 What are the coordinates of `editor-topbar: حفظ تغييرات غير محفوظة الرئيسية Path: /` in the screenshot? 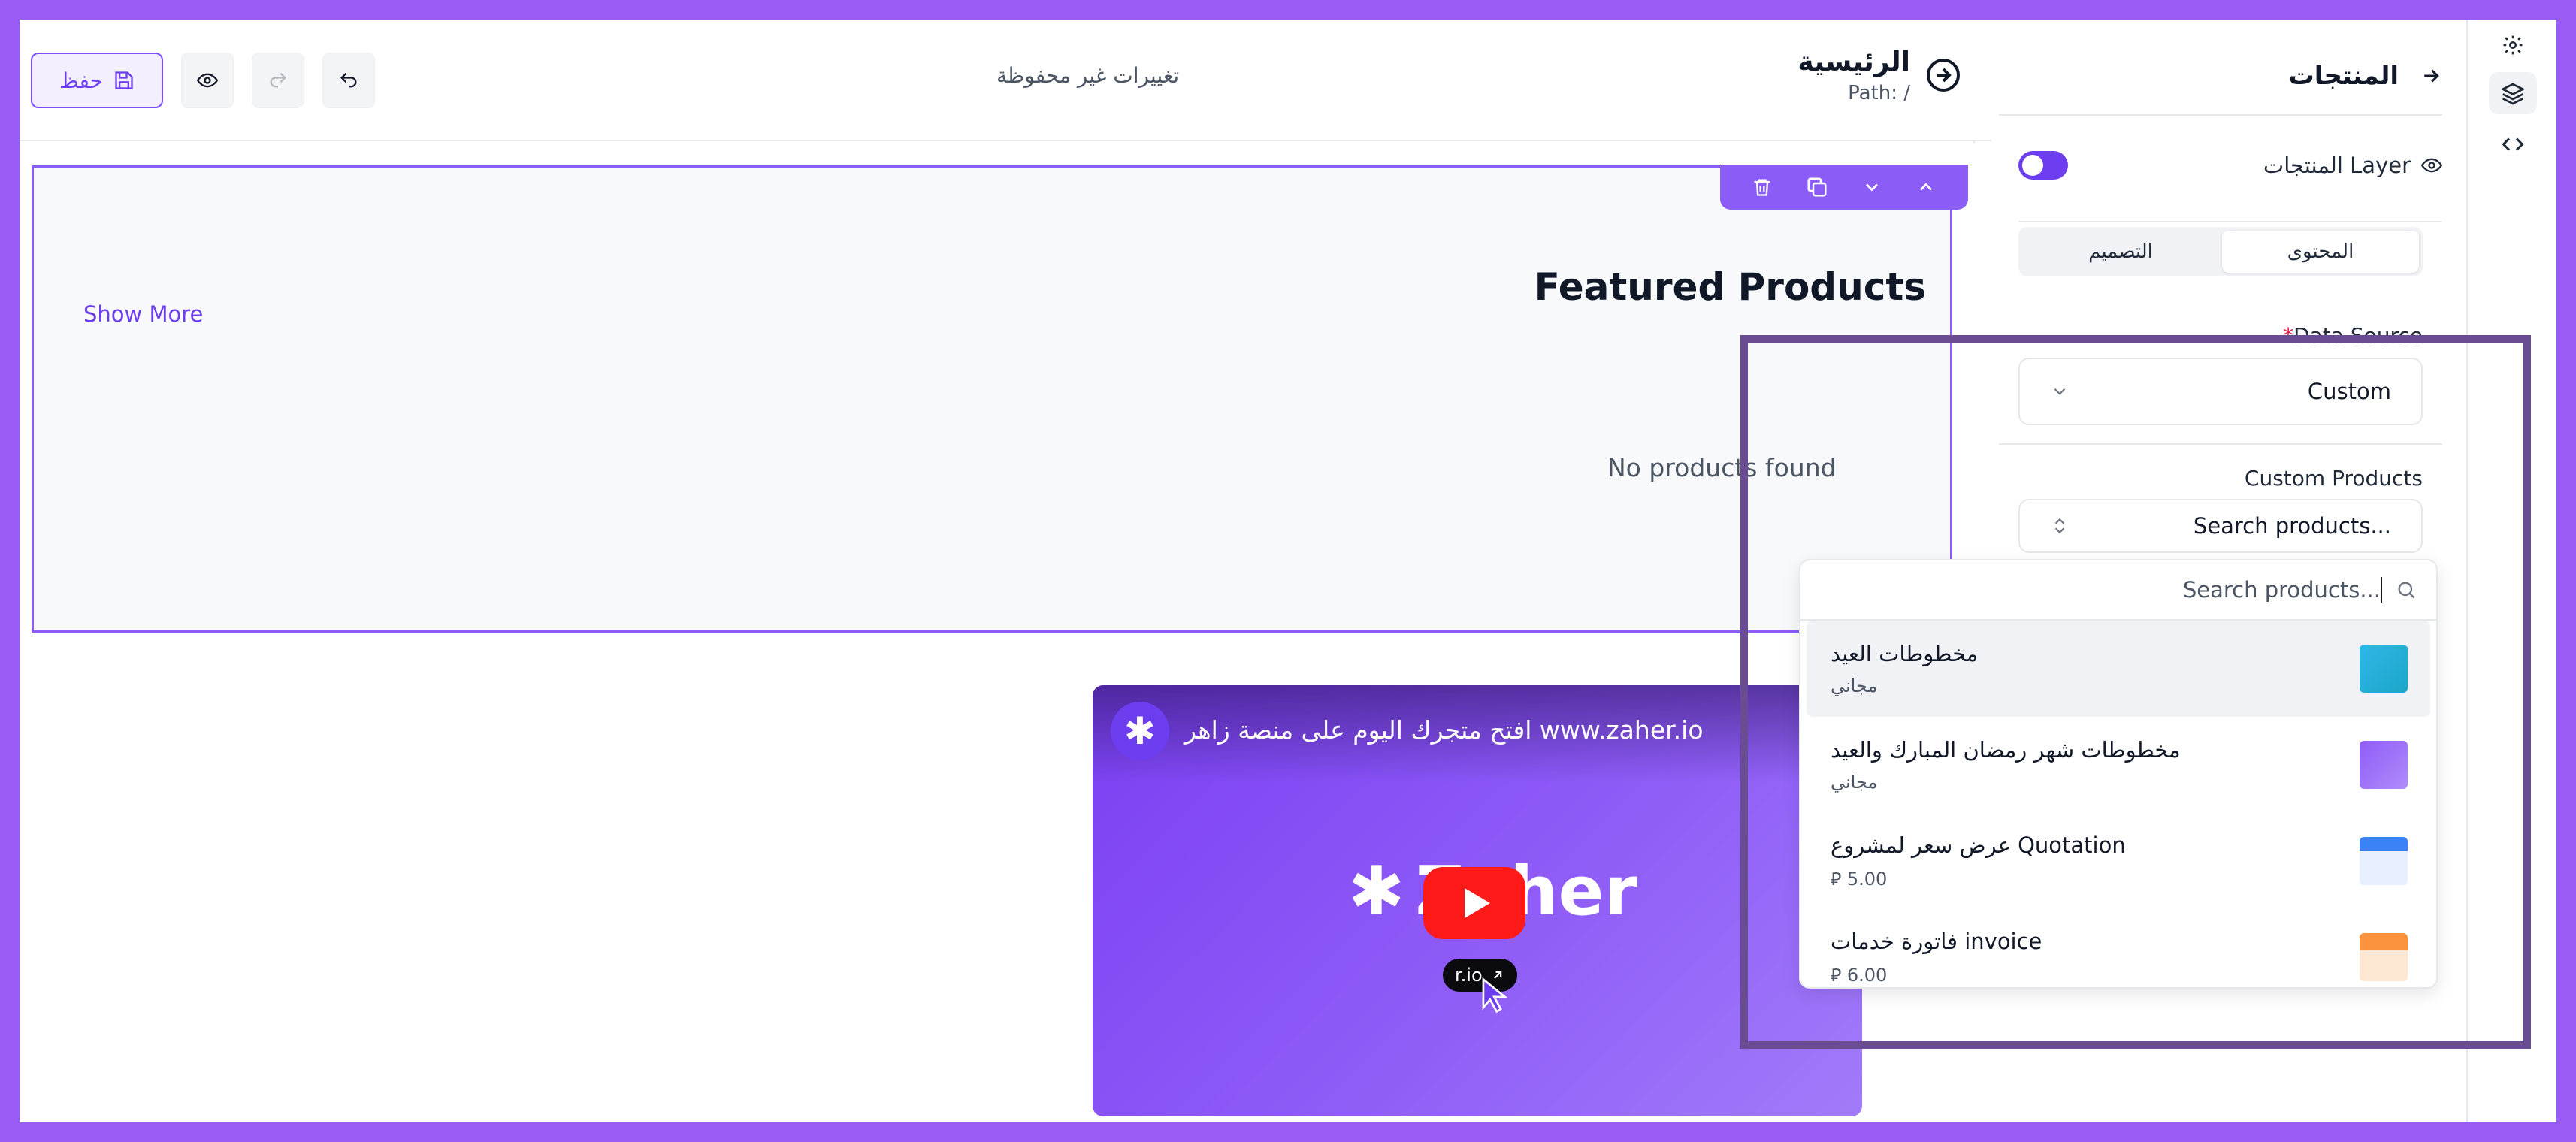 It's located at (1006, 80).